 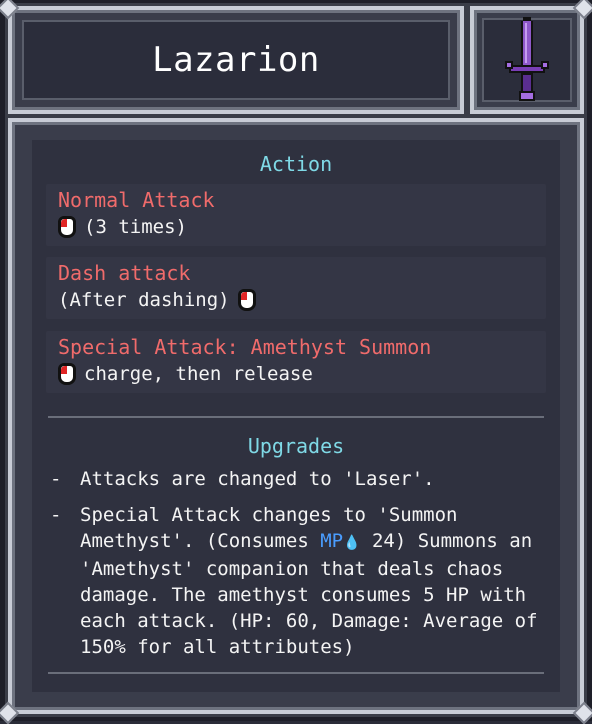 I want to click on normal-attack-card: Normal Attack (3 times), so click(x=296, y=215).